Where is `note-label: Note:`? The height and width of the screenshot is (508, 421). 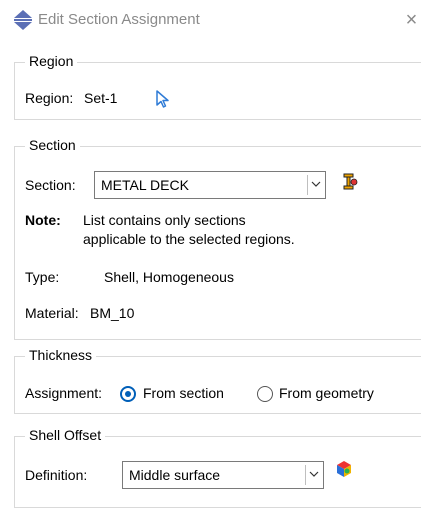
note-label: Note: is located at coordinates (43, 220).